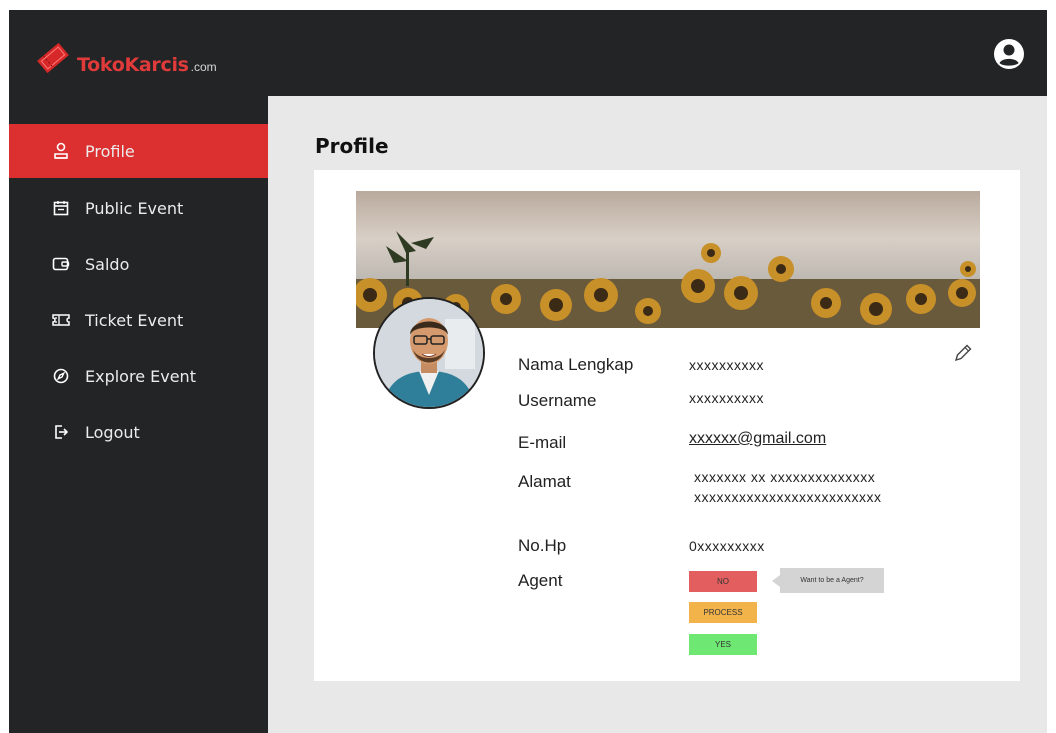 The height and width of the screenshot is (733, 1056). I want to click on nohp-value: 0xxxxxxxxx, so click(727, 546).